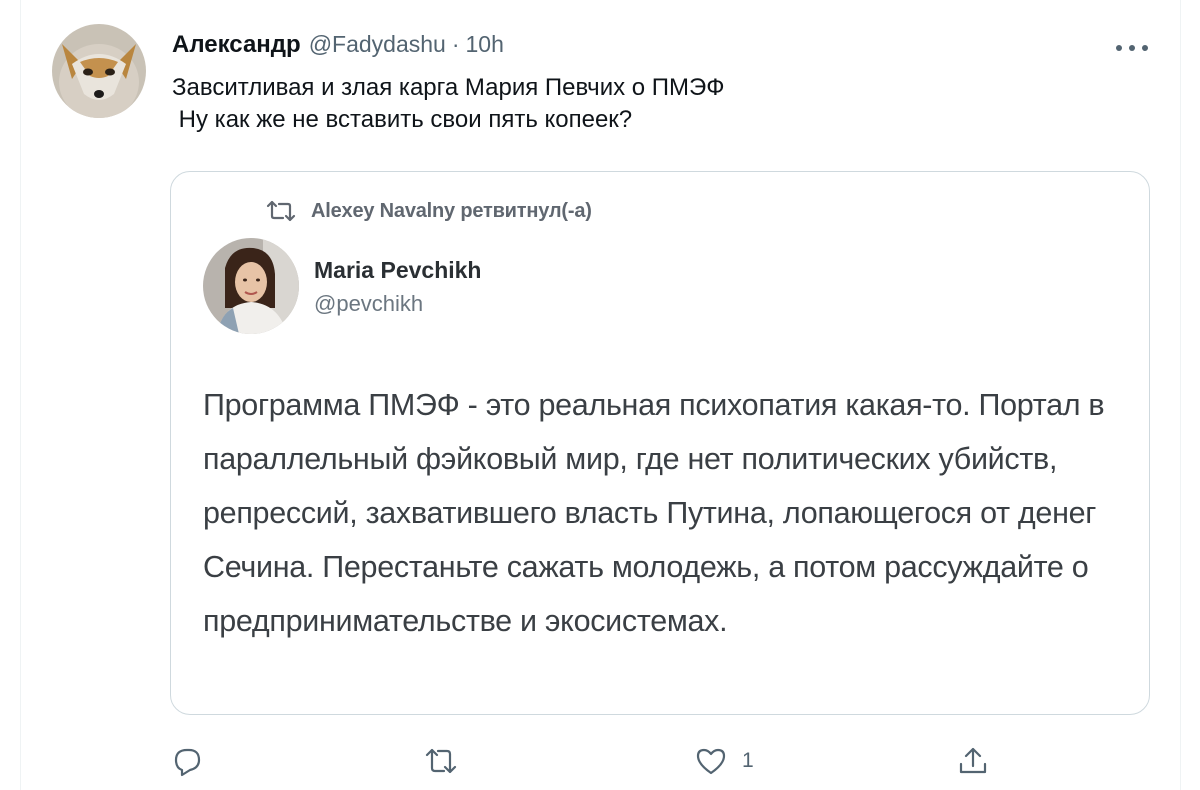 The image size is (1200, 790). What do you see at coordinates (600, 761) in the screenshot?
I see `tweet-action-bar: 1` at bounding box center [600, 761].